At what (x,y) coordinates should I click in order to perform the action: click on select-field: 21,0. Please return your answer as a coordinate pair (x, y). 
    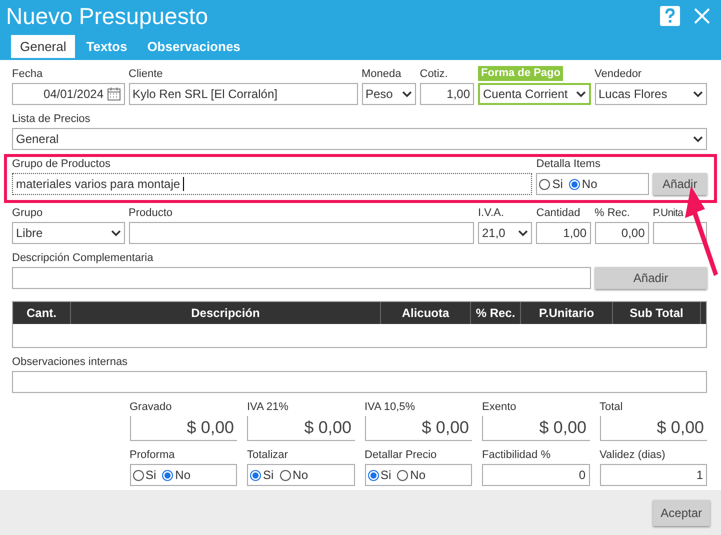
    Looking at the image, I should click on (505, 233).